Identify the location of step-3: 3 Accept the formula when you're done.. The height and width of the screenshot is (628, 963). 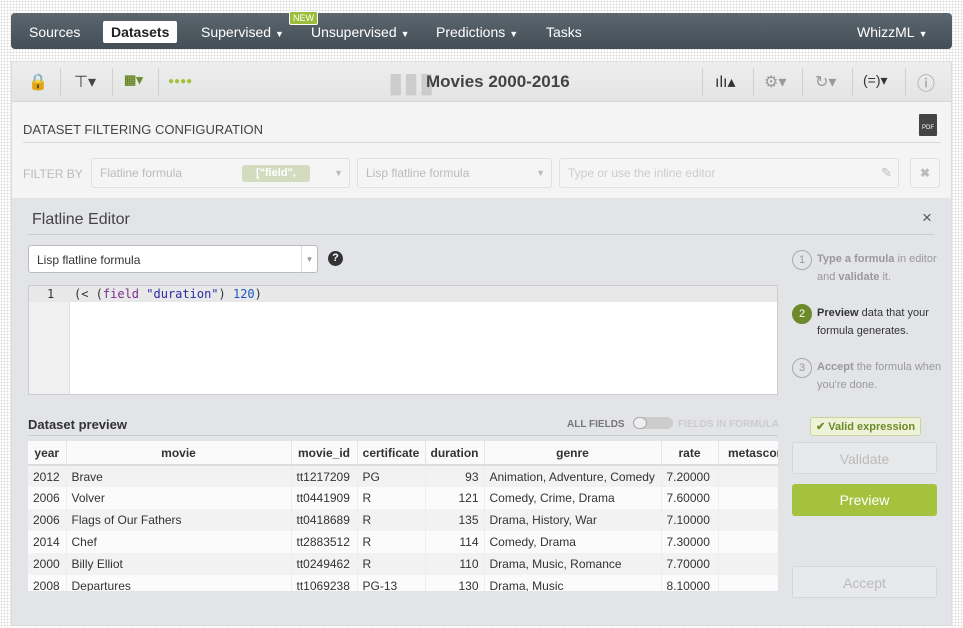
(867, 376).